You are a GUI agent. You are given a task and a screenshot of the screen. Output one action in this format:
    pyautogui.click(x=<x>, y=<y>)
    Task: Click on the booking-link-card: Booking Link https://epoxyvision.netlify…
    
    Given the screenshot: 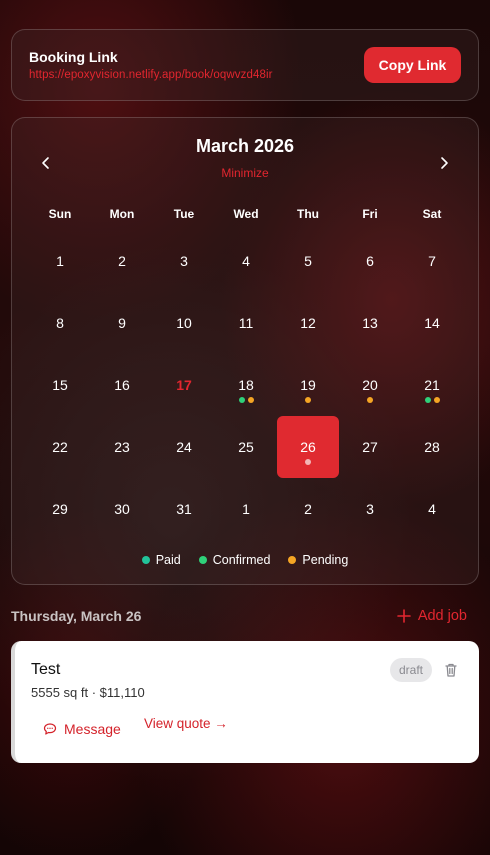 What is the action you would take?
    pyautogui.click(x=245, y=65)
    